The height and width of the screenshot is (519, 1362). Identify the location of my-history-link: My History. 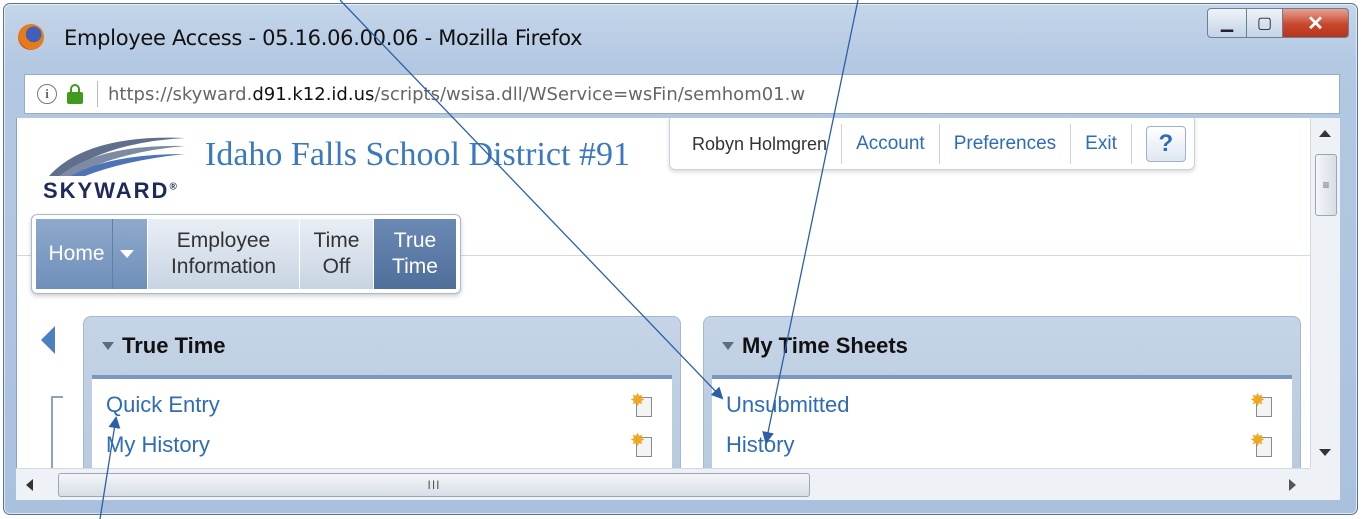
(158, 445).